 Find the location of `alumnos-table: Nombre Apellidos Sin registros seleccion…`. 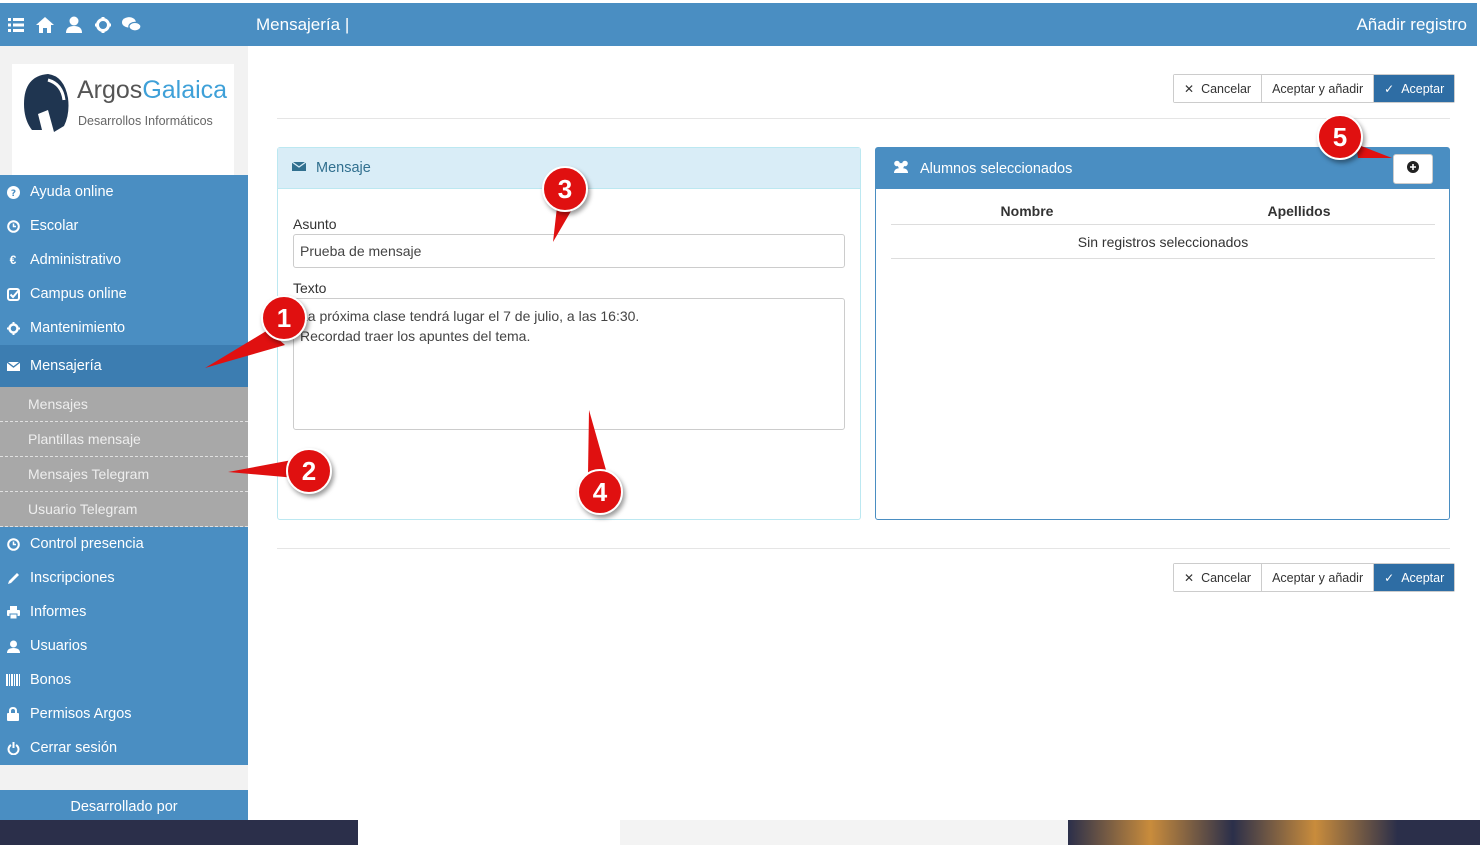

alumnos-table: Nombre Apellidos Sin registros seleccion… is located at coordinates (1163, 231).